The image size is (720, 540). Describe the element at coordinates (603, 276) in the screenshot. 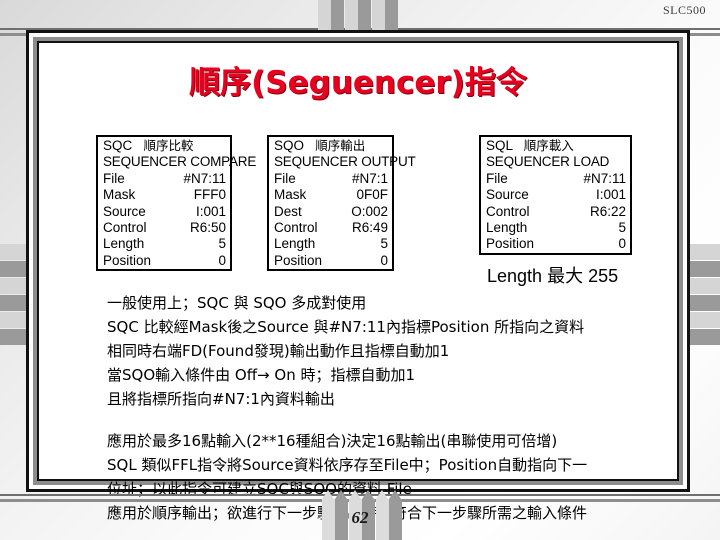

I see `length-max-value: 255` at that location.